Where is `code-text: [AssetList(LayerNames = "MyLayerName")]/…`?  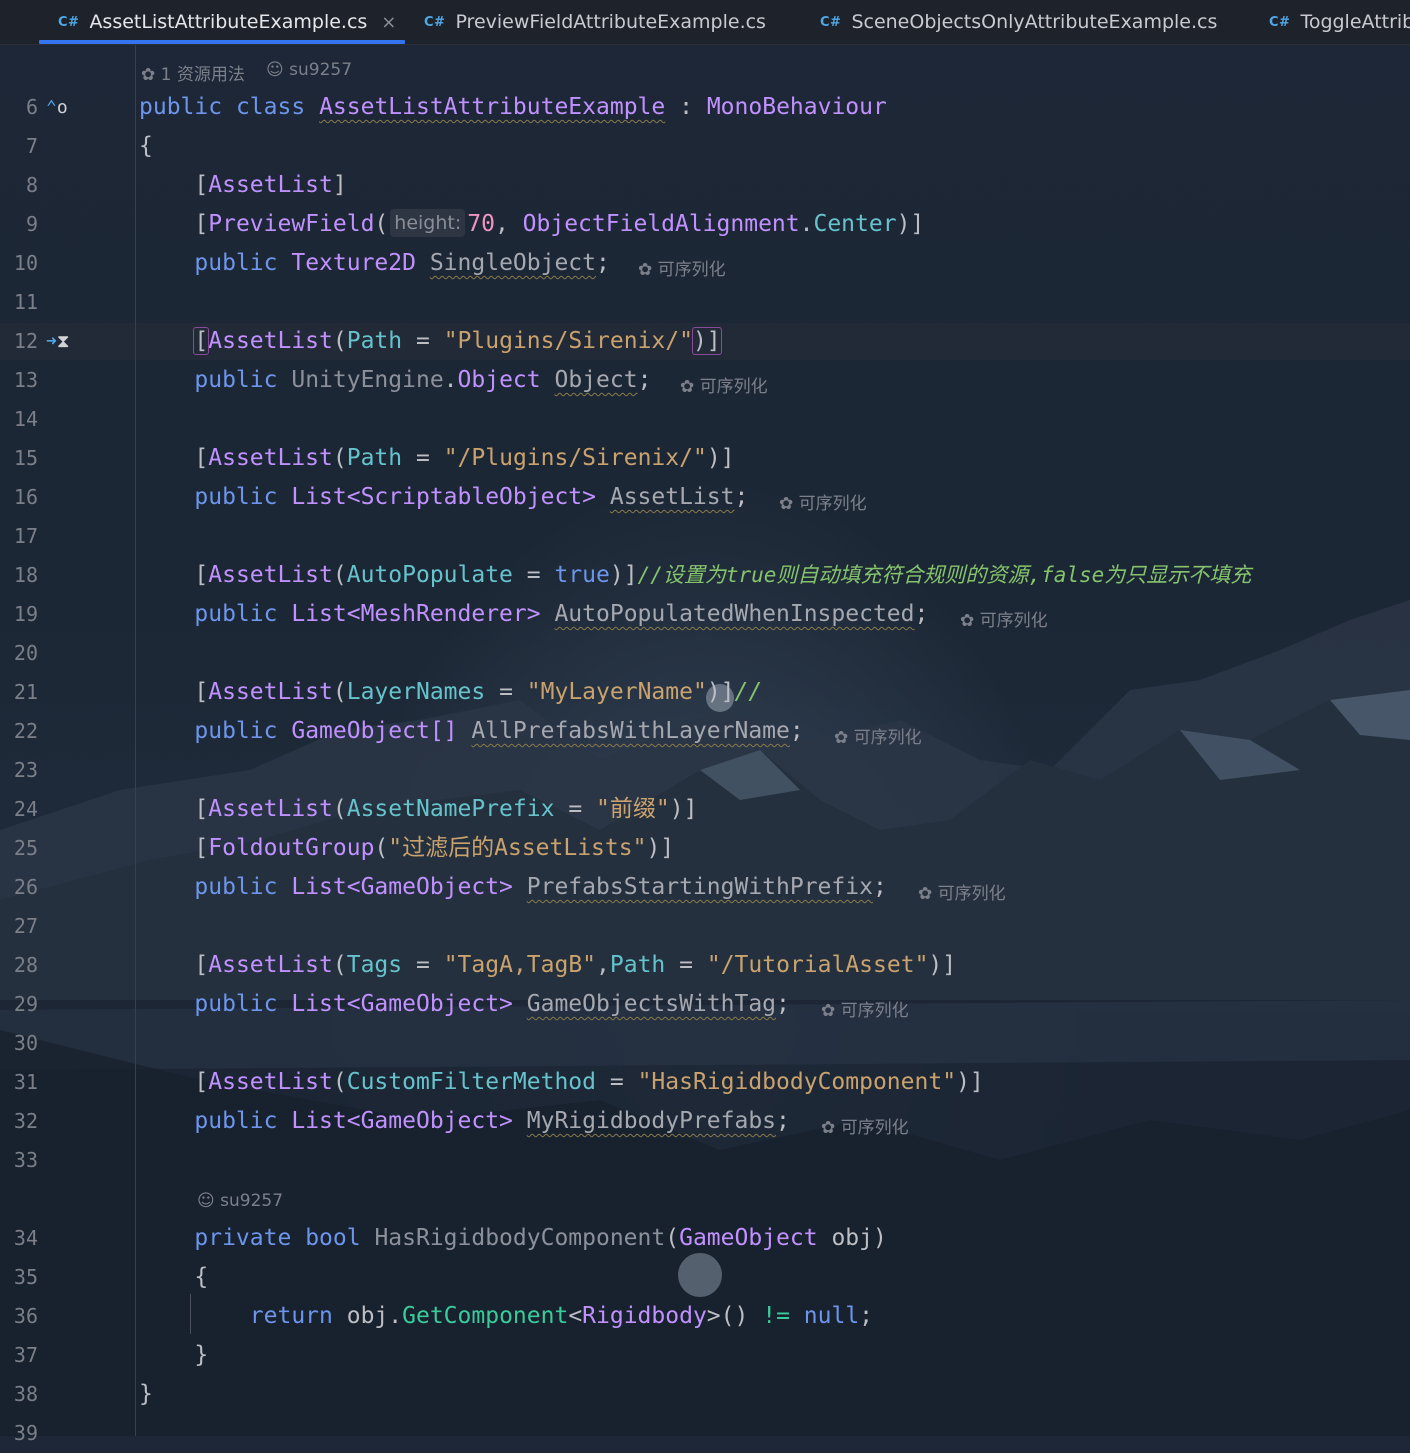
code-text: [AssetList(LayerNames = "MyLayerName")]/… is located at coordinates (478, 692).